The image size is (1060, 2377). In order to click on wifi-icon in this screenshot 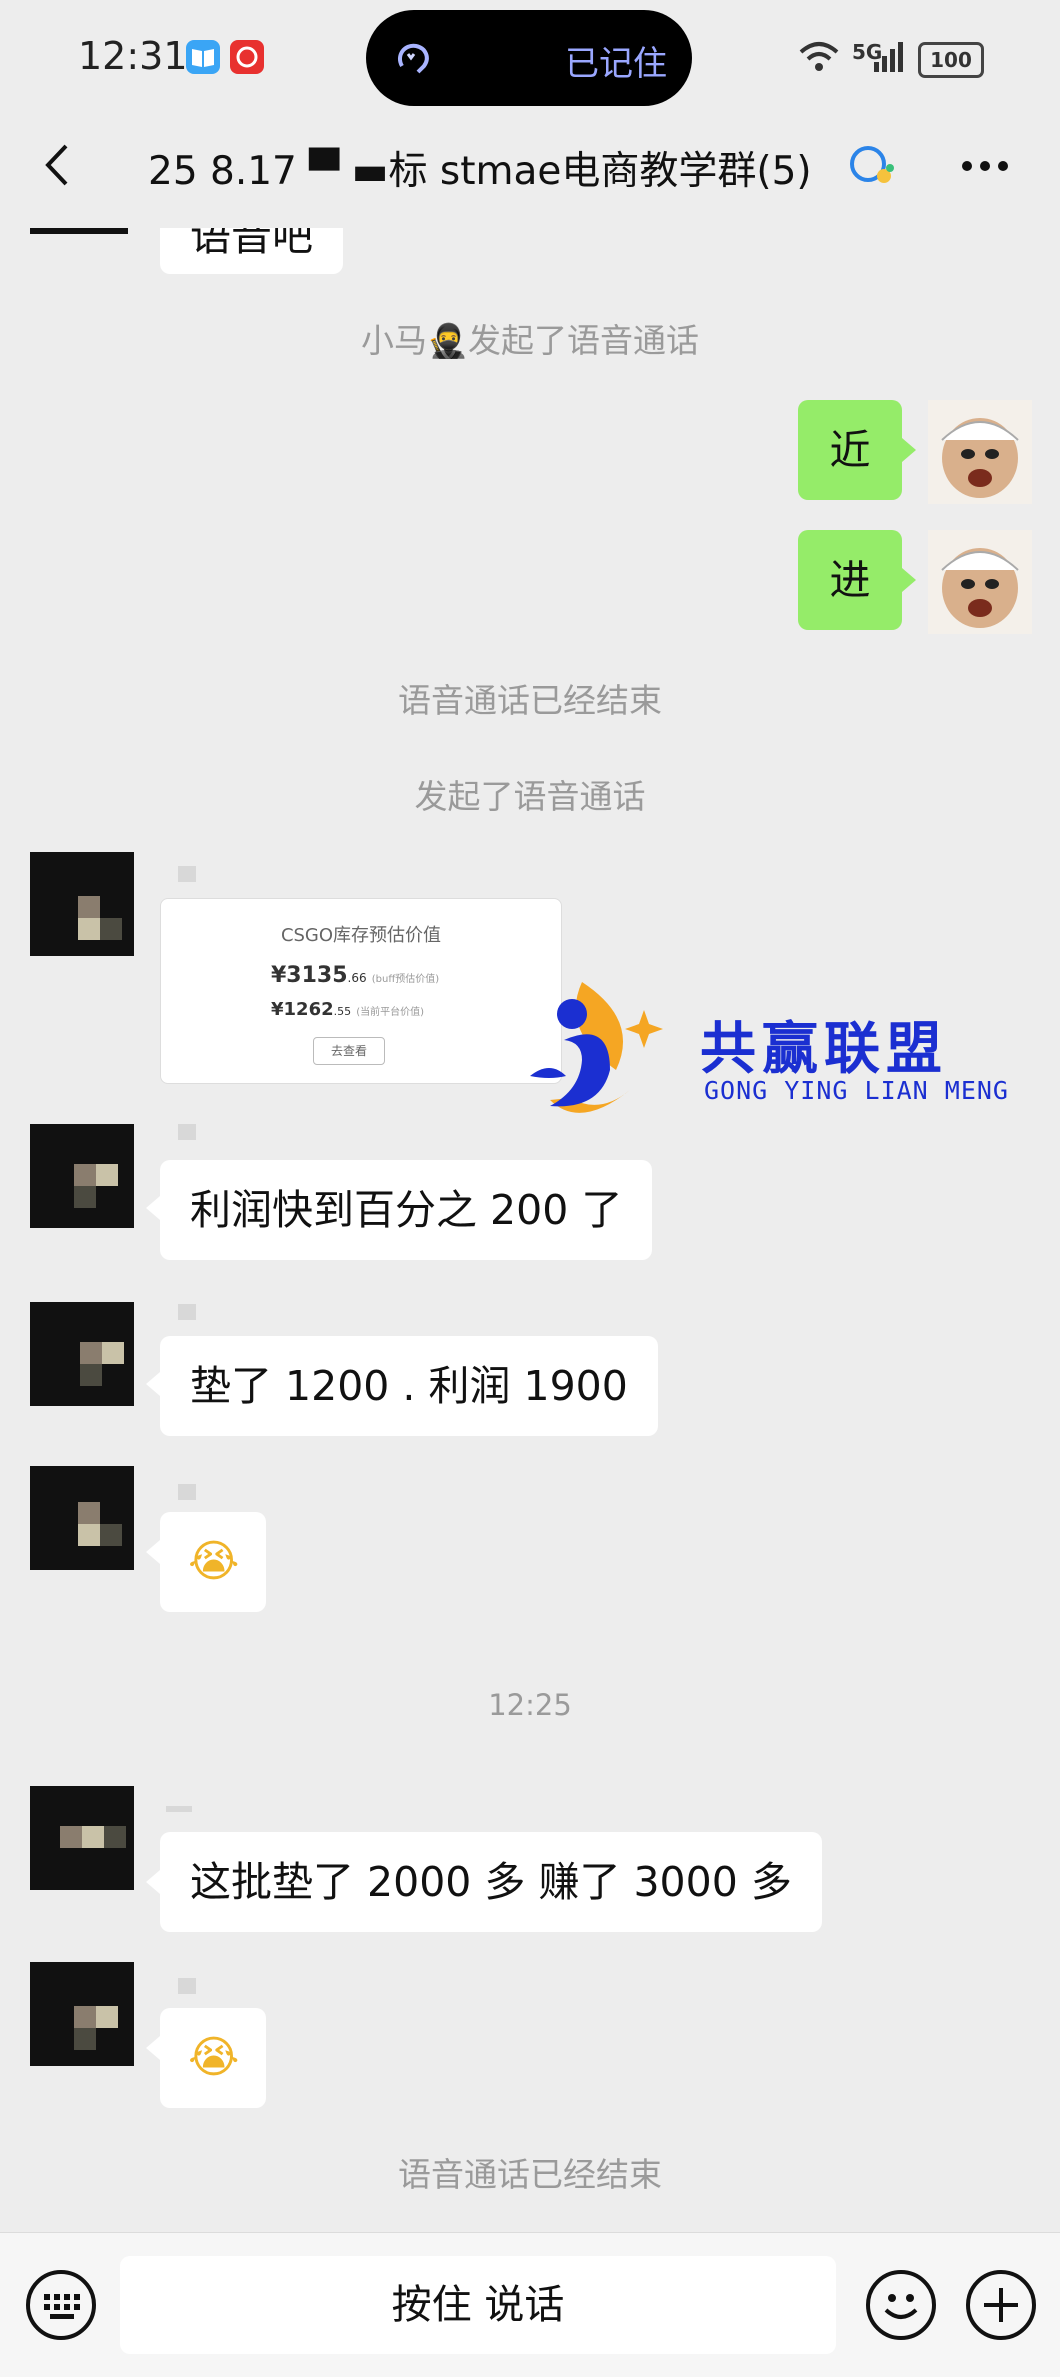, I will do `click(819, 59)`.